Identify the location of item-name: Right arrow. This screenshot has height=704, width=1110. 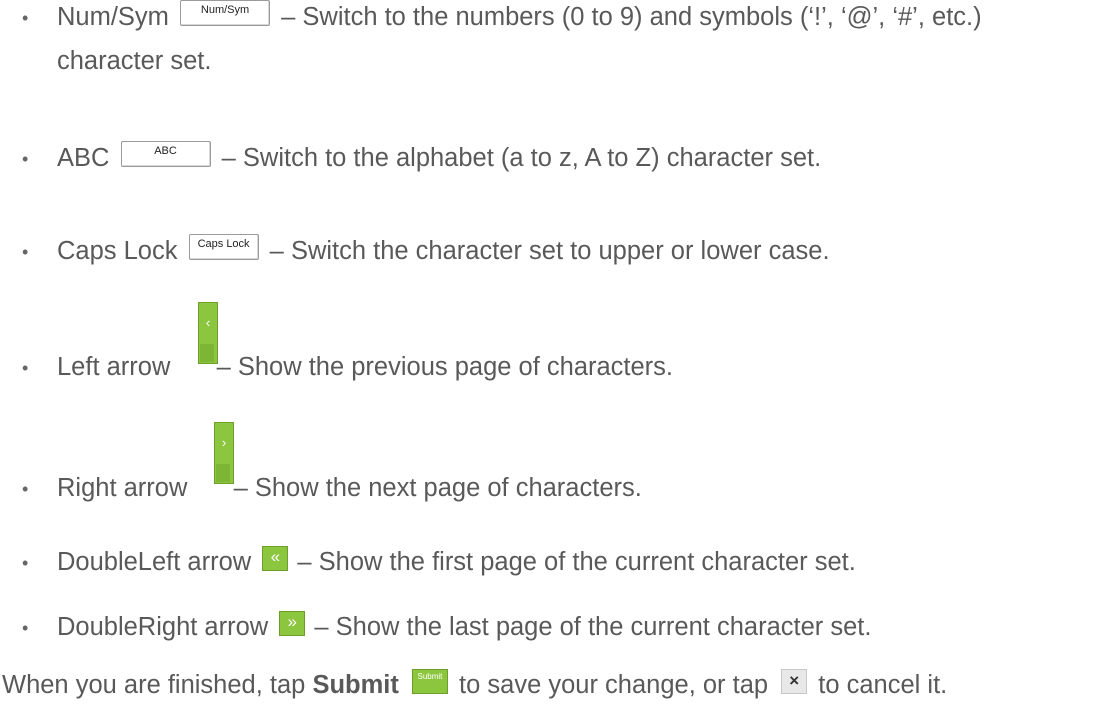
(122, 488).